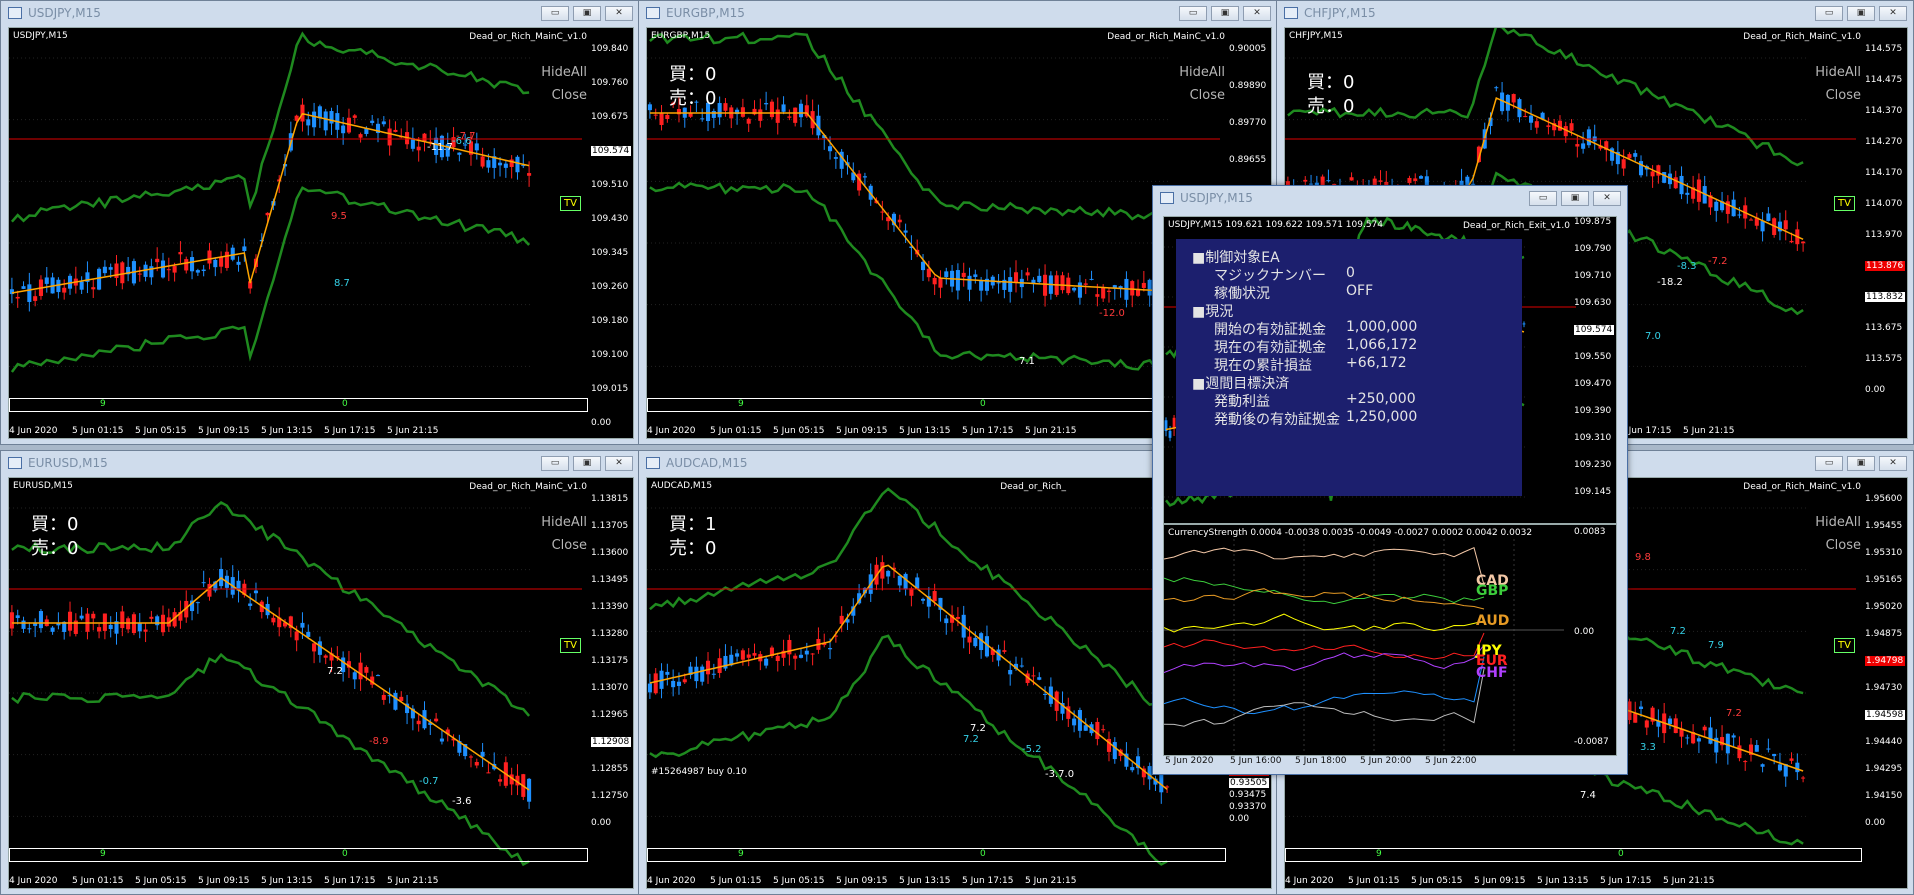 This screenshot has height=895, width=1914. Describe the element at coordinates (1242, 402) in the screenshot. I see `panel-label: 発動利益` at that location.